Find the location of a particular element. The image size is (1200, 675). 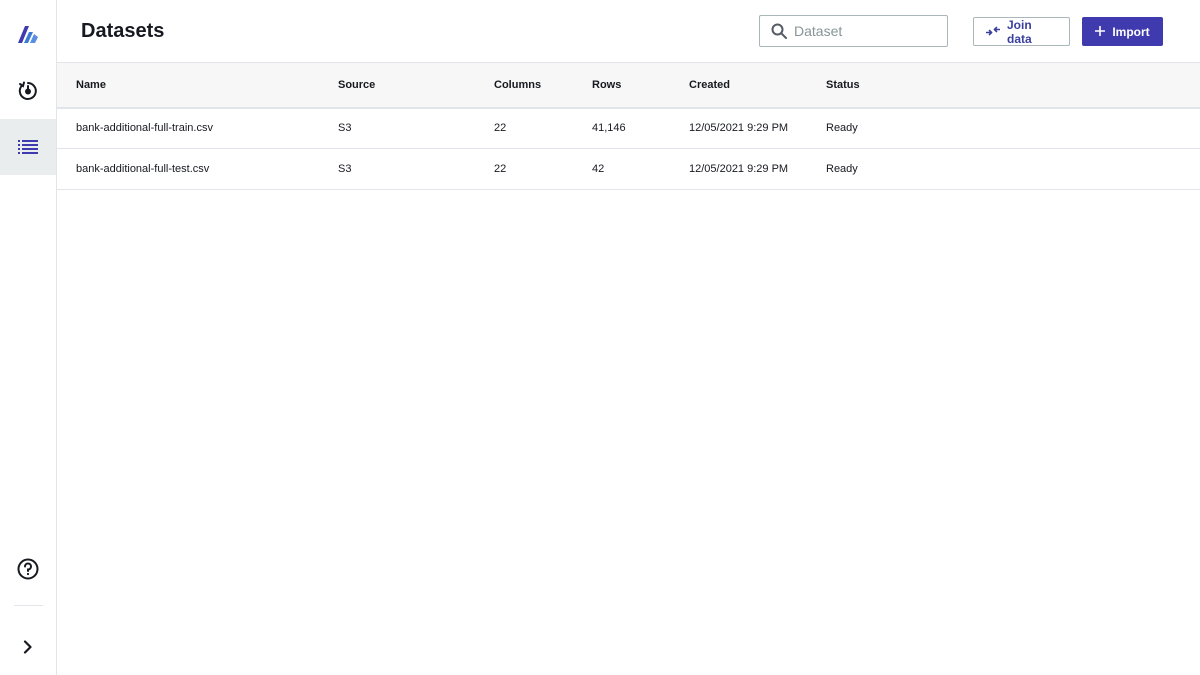

column-header-created: Created is located at coordinates (757, 85).